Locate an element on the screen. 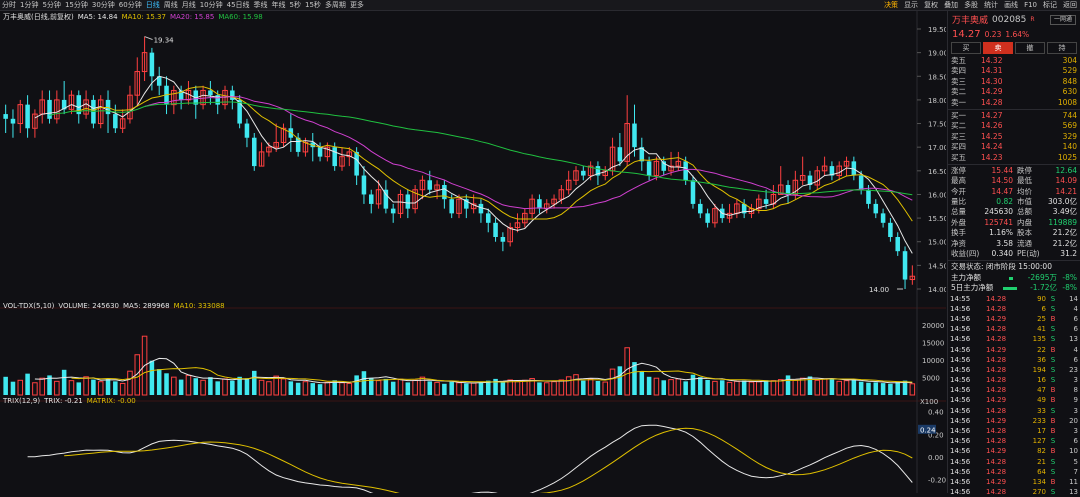 The image size is (1080, 497). period-tab: 更多 is located at coordinates (357, 5).